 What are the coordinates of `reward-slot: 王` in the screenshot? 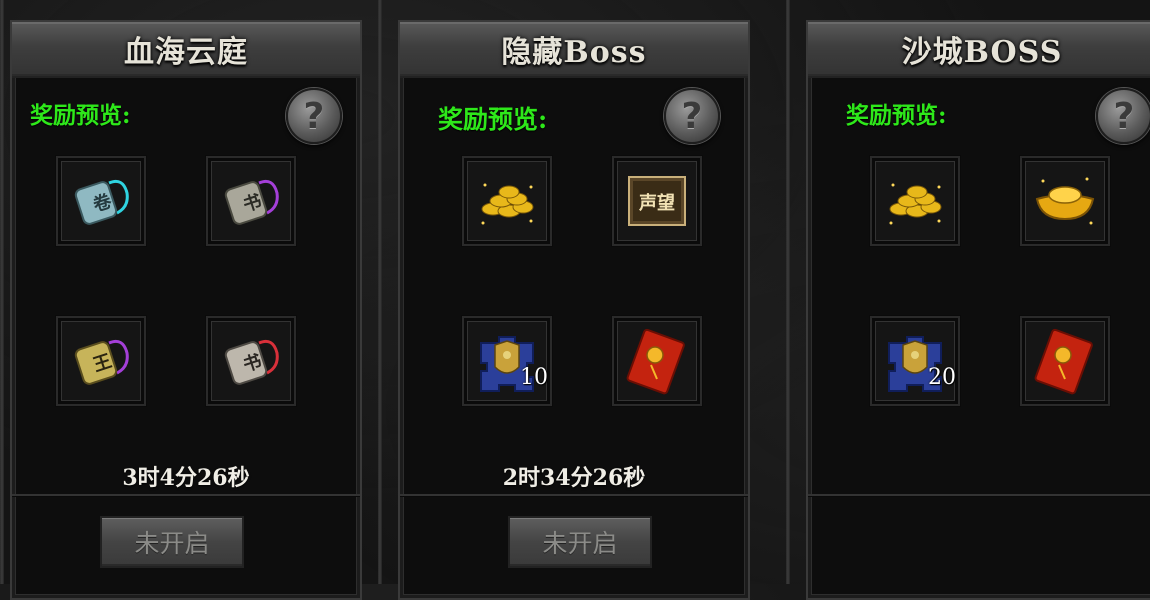 It's located at (101, 361).